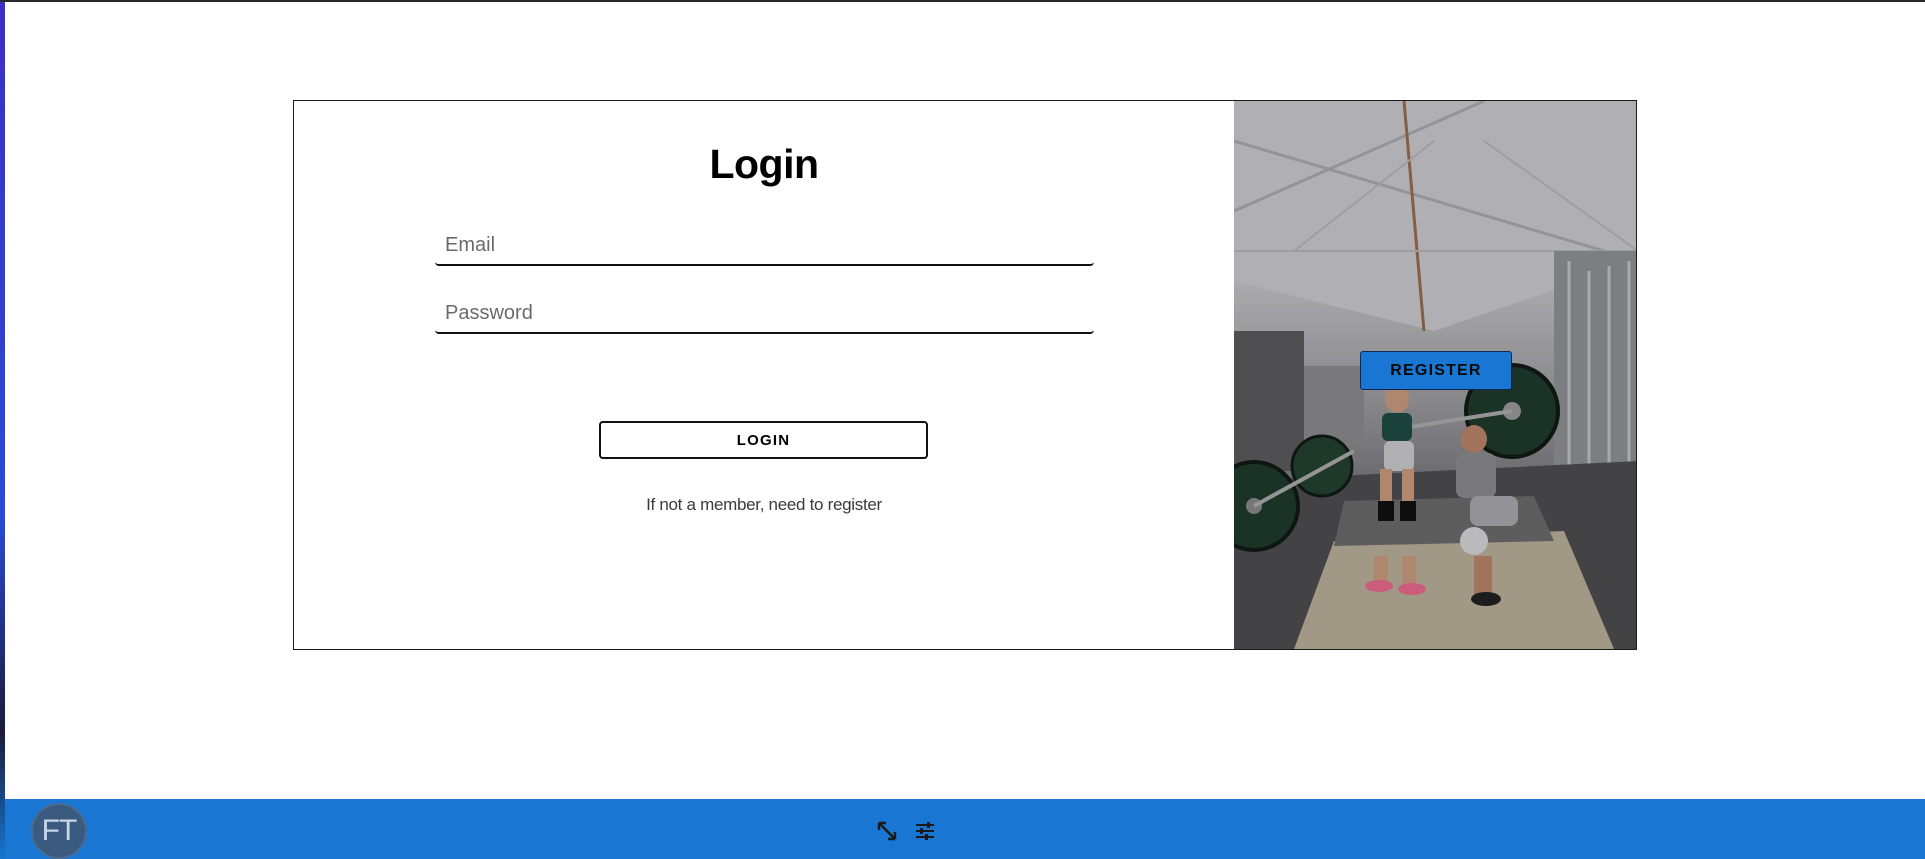 The image size is (1925, 859). I want to click on register-hint: If not a member, need to register, so click(764, 504).